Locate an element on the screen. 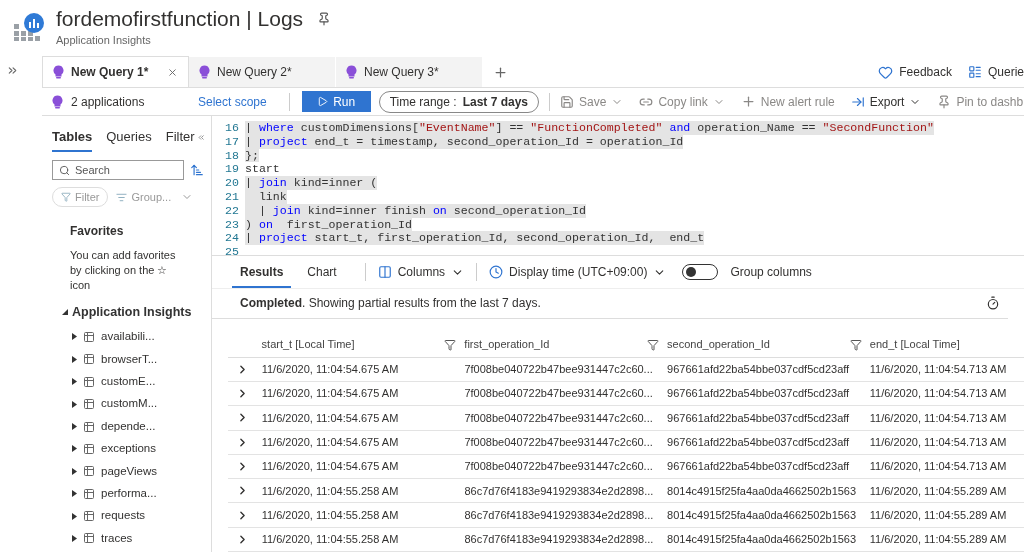  group-columns-label: Group columns is located at coordinates (771, 273).